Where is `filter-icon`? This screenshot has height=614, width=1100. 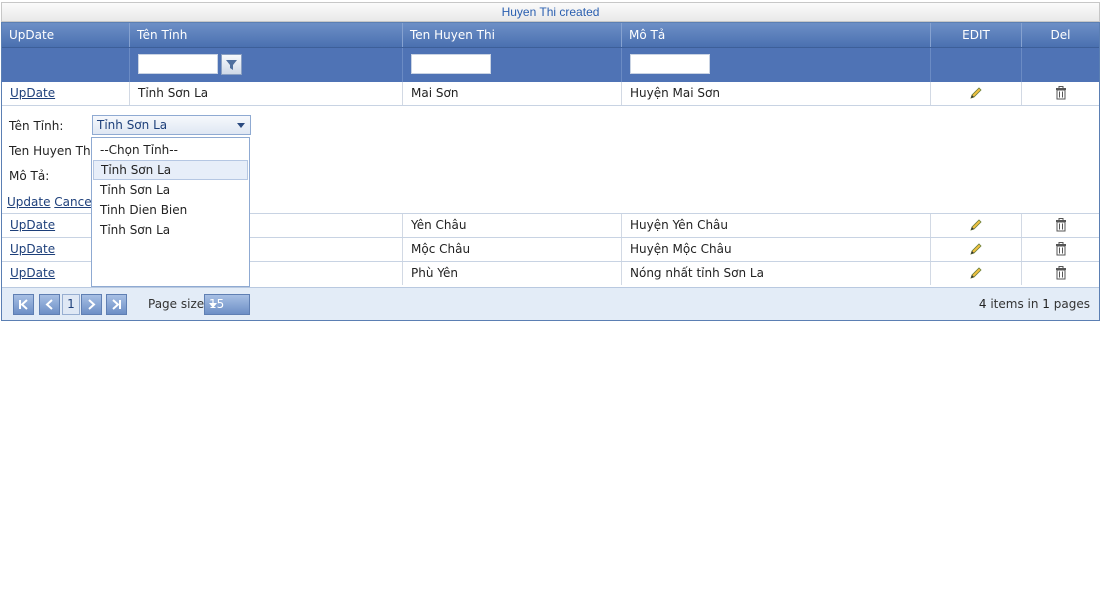 filter-icon is located at coordinates (231, 64).